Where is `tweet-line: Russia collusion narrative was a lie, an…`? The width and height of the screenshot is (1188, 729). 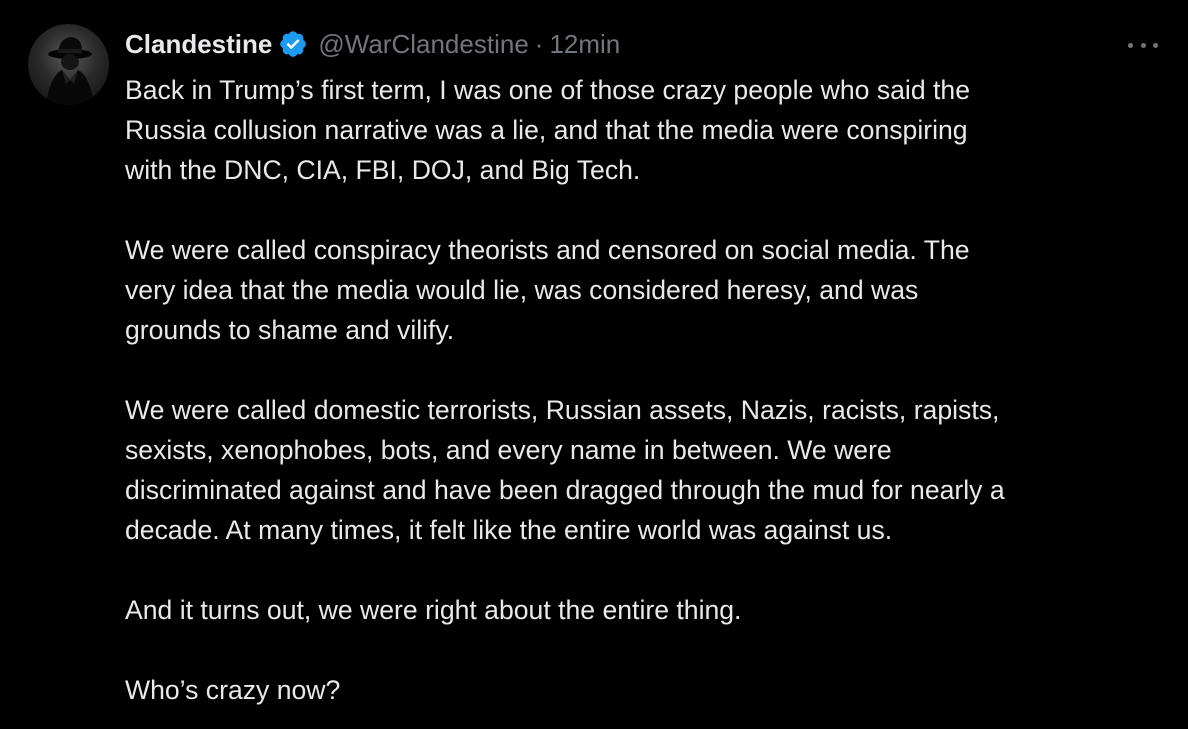
tweet-line: Russia collusion narrative was a lie, an… is located at coordinates (546, 130).